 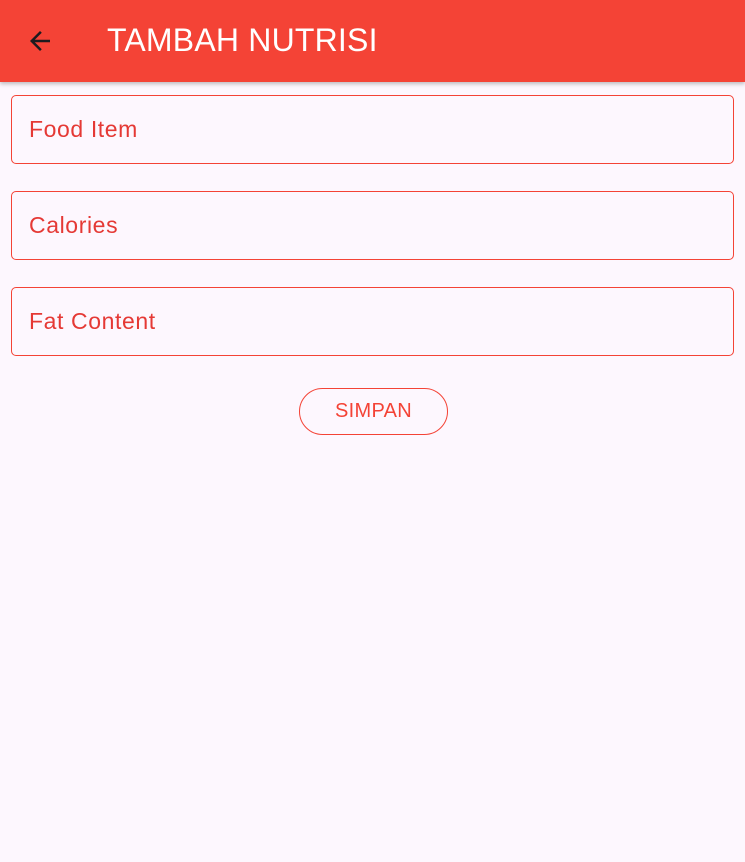 I want to click on food-item-input, so click(x=372, y=129).